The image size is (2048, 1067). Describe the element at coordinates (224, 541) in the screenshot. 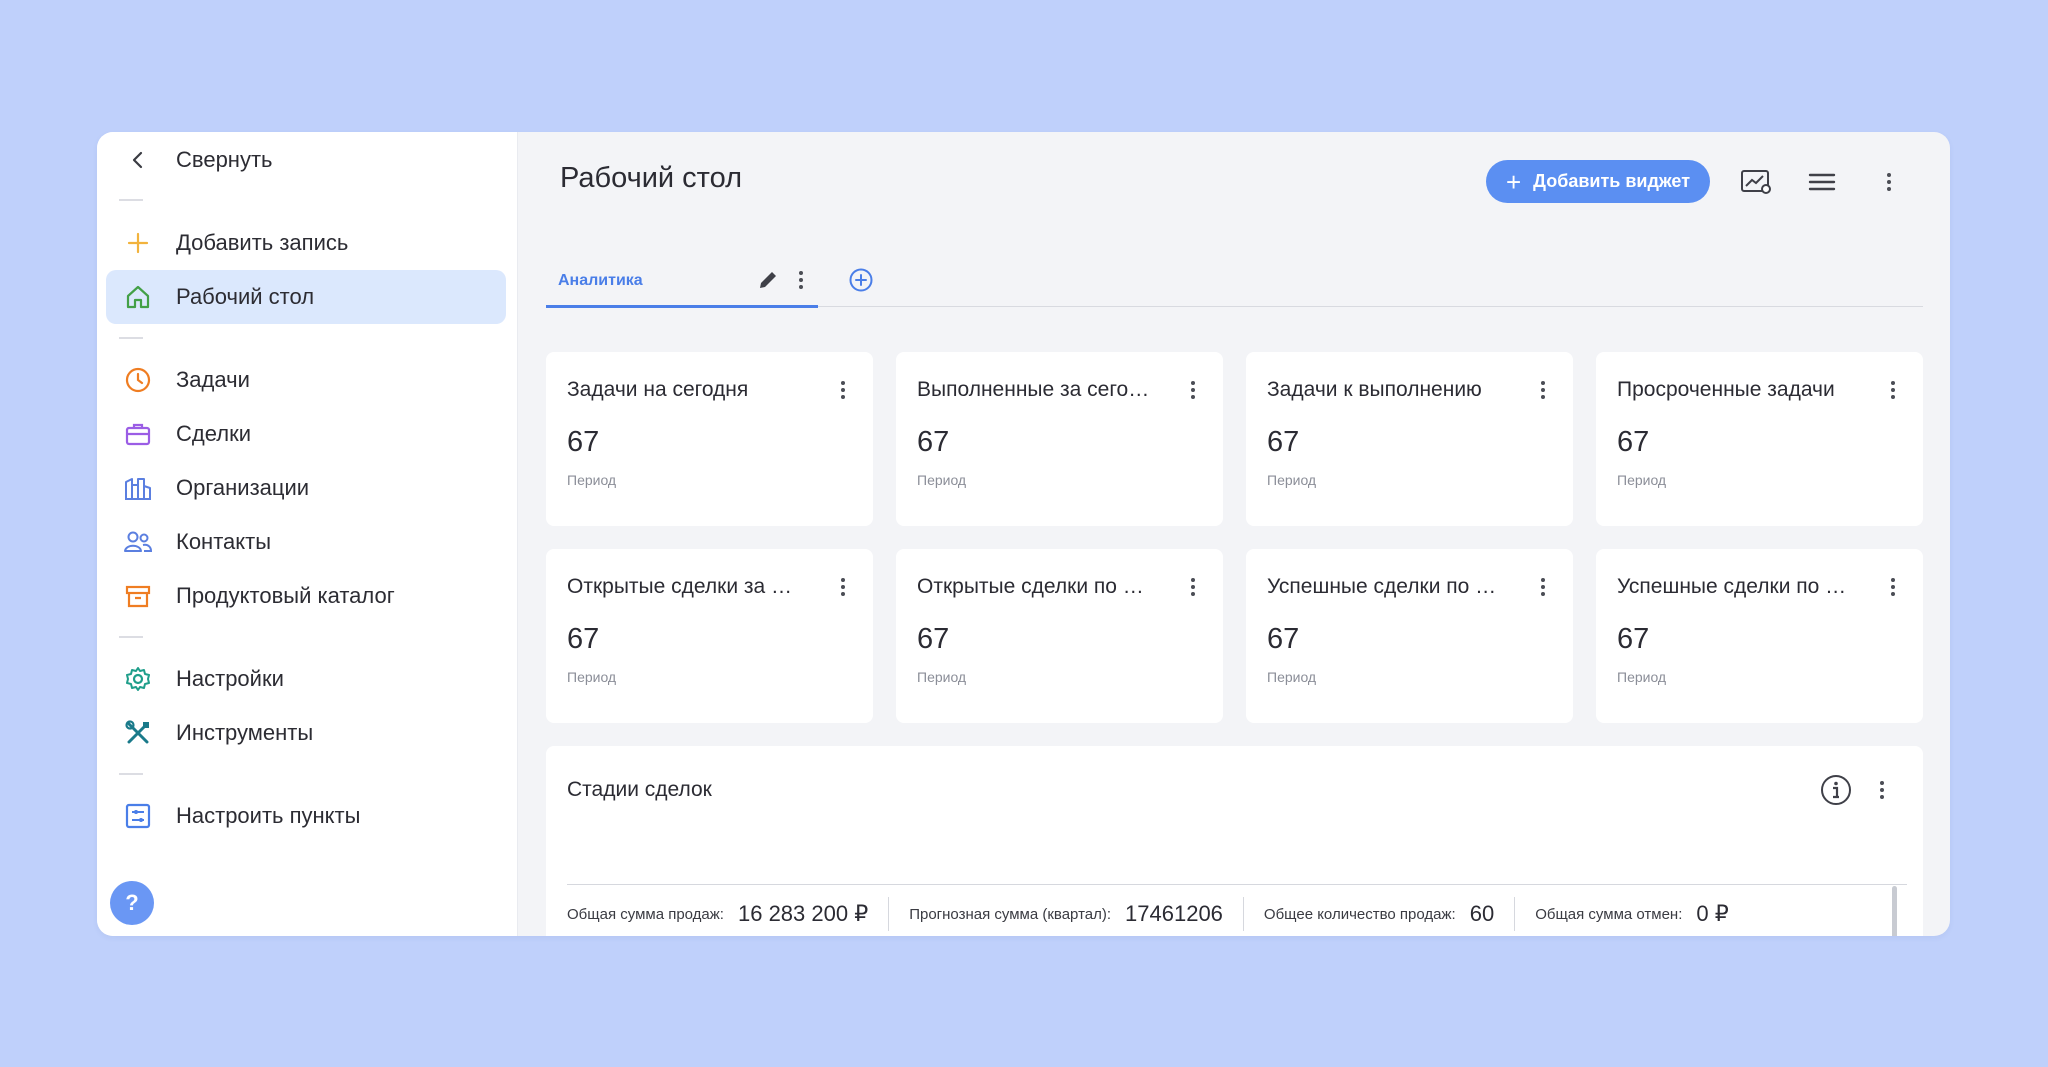

I see `sidebar-item-label: Контакты` at that location.